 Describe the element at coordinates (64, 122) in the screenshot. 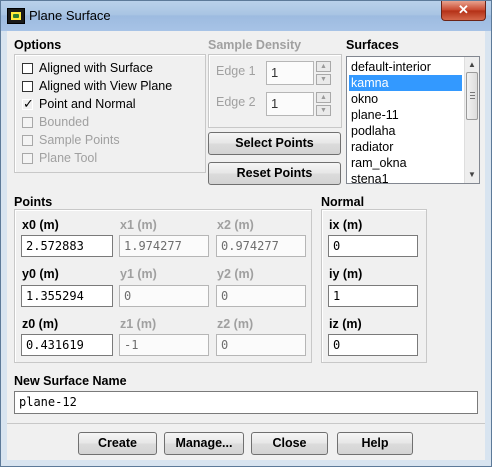

I see `bounded-label: Bounded` at that location.